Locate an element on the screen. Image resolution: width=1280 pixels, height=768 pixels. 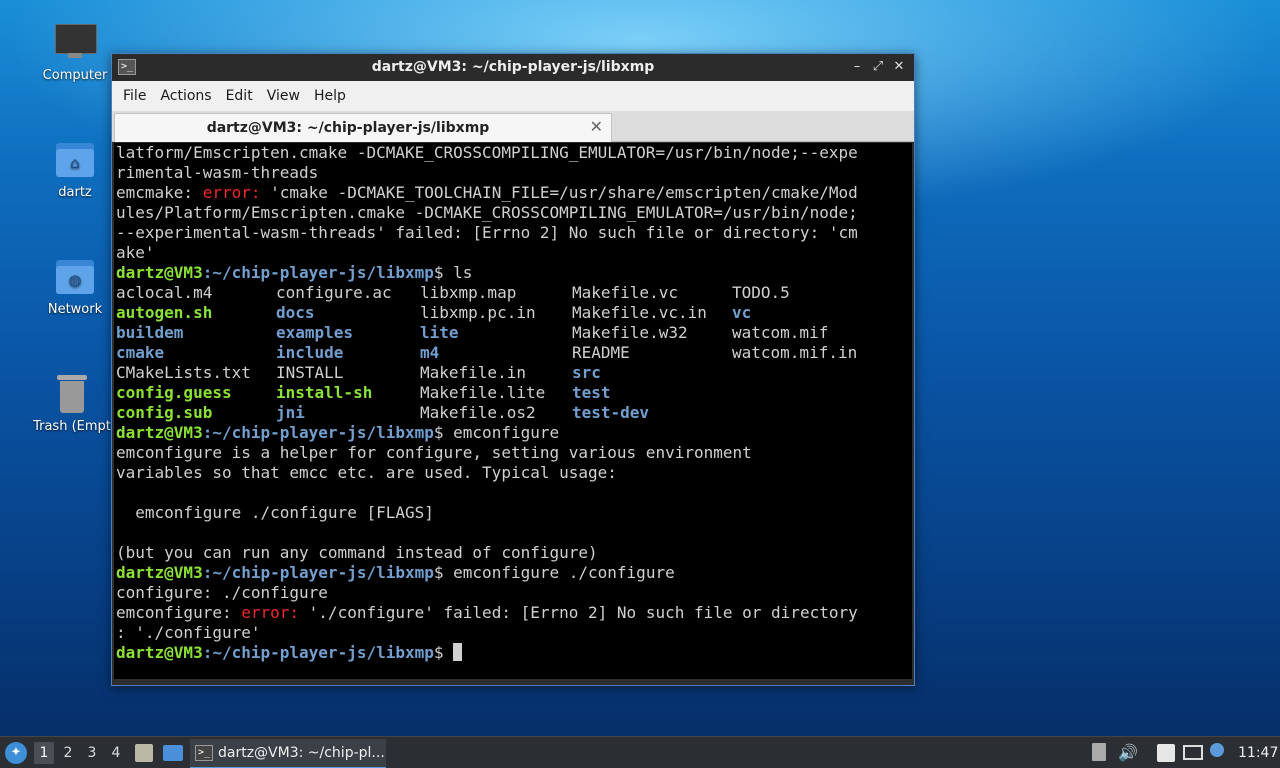
output-line: ake' is located at coordinates (135, 252).